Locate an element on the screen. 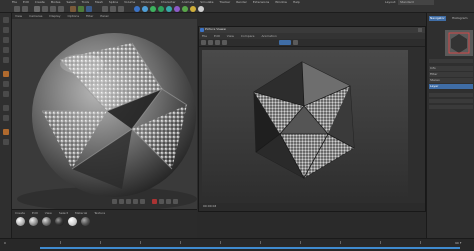  sculpt-icon is located at coordinates (6, 118).